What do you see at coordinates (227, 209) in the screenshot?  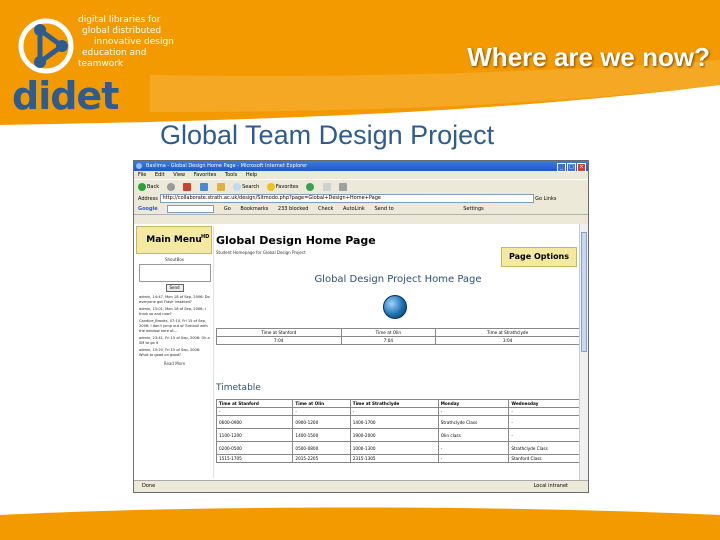 I see `google-go-button: Go` at bounding box center [227, 209].